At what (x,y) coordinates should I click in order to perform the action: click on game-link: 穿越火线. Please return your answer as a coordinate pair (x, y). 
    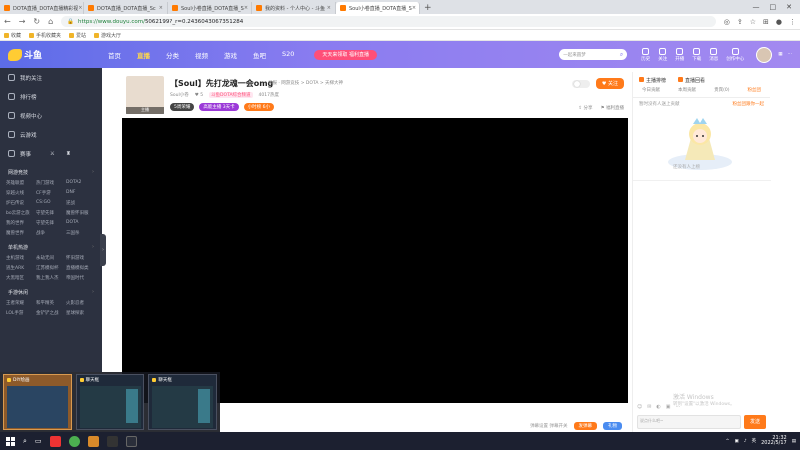
    Looking at the image, I should click on (21, 193).